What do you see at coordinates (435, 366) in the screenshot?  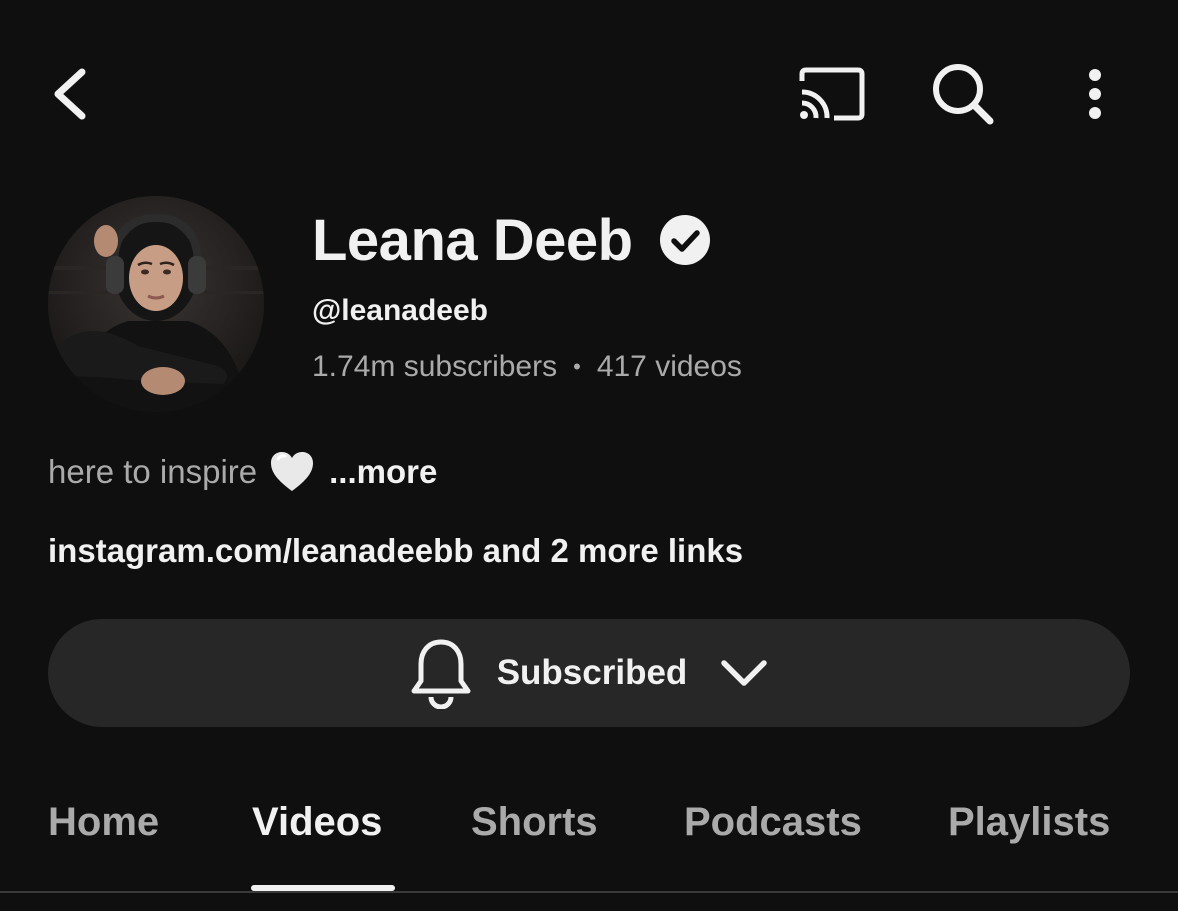 I see `subscriber-count: 1.74m subscribers` at bounding box center [435, 366].